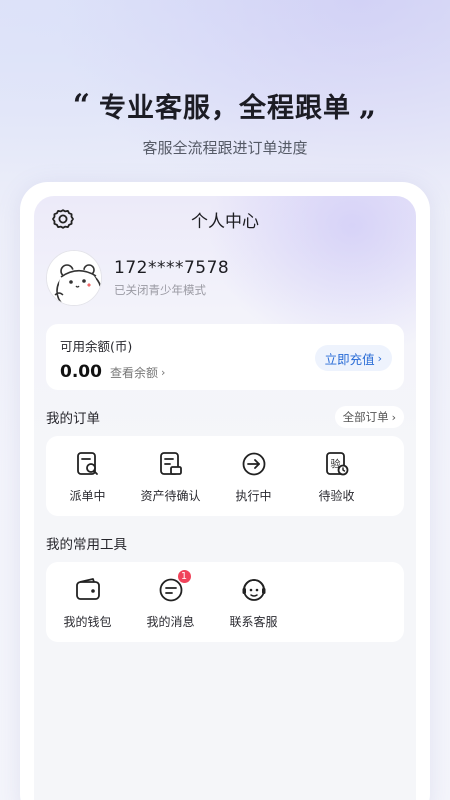 The height and width of the screenshot is (800, 450). Describe the element at coordinates (87, 602) in the screenshot. I see `tool-wallet: 我的钱包` at that location.